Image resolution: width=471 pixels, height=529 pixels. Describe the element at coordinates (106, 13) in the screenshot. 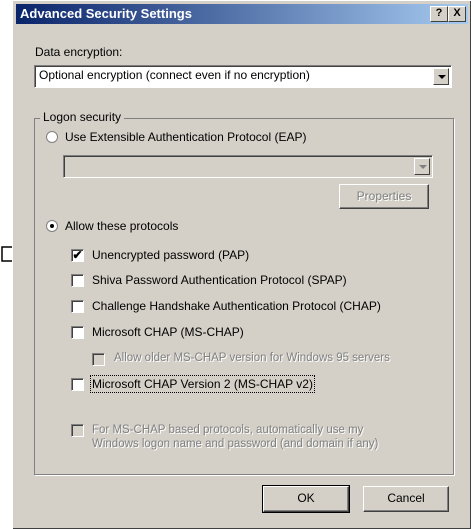

I see `window-title: Advanced Security Settings` at that location.